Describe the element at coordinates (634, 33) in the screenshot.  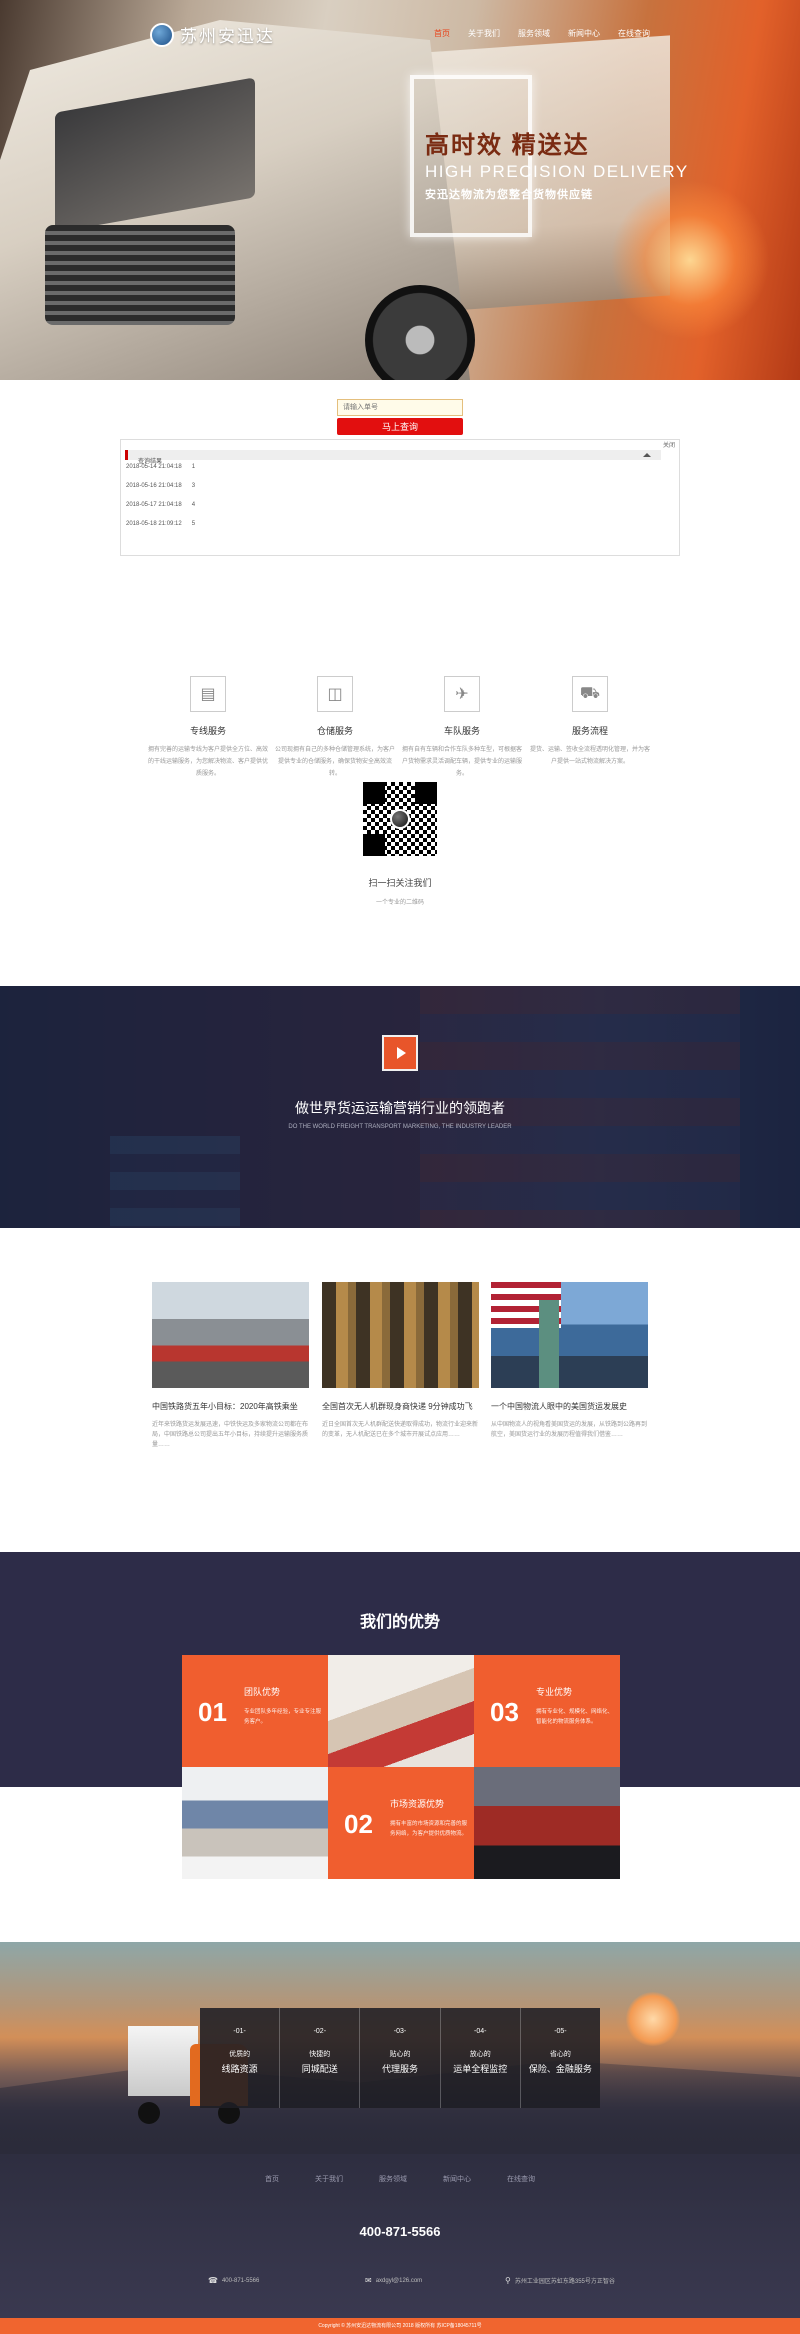
I see `nav-item-query: 在线查询` at that location.